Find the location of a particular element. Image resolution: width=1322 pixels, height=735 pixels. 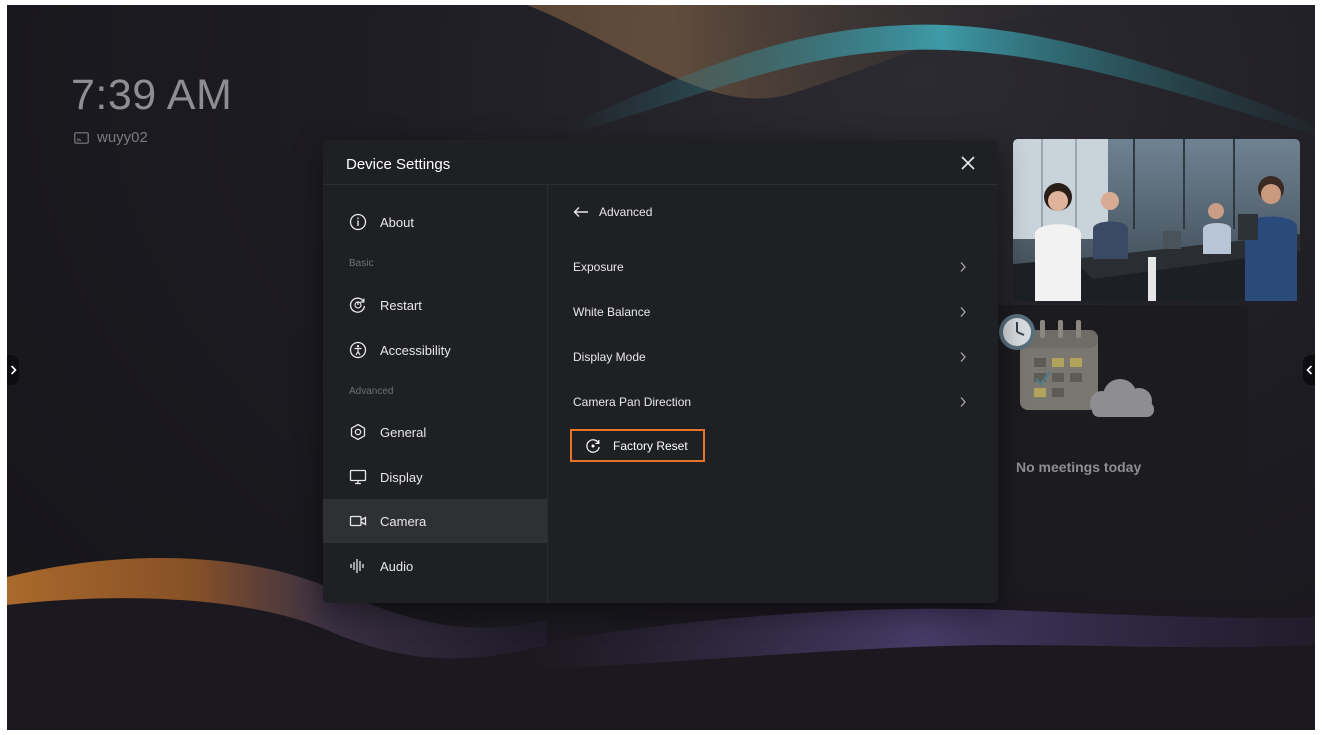

right-drawer-handle is located at coordinates (1309, 370).